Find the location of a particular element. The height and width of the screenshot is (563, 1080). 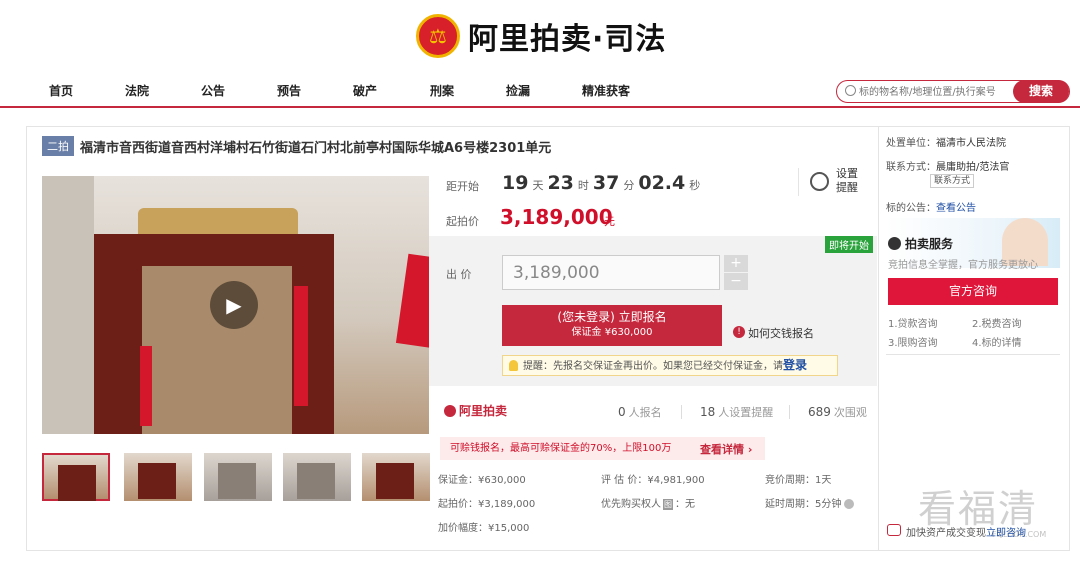

play-video-button: ▶ is located at coordinates (234, 305).